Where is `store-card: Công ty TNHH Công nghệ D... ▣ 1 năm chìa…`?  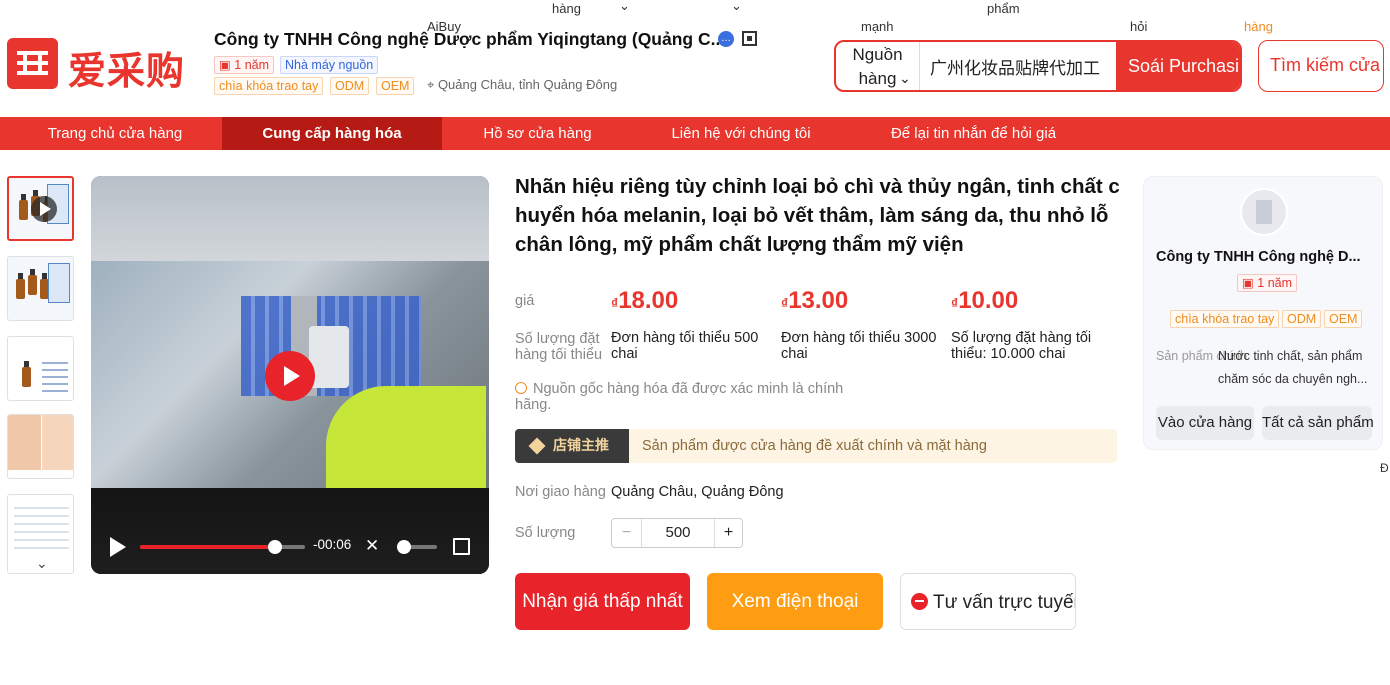
store-card: Công ty TNHH Công nghệ D... ▣ 1 năm chìa… is located at coordinates (1263, 313).